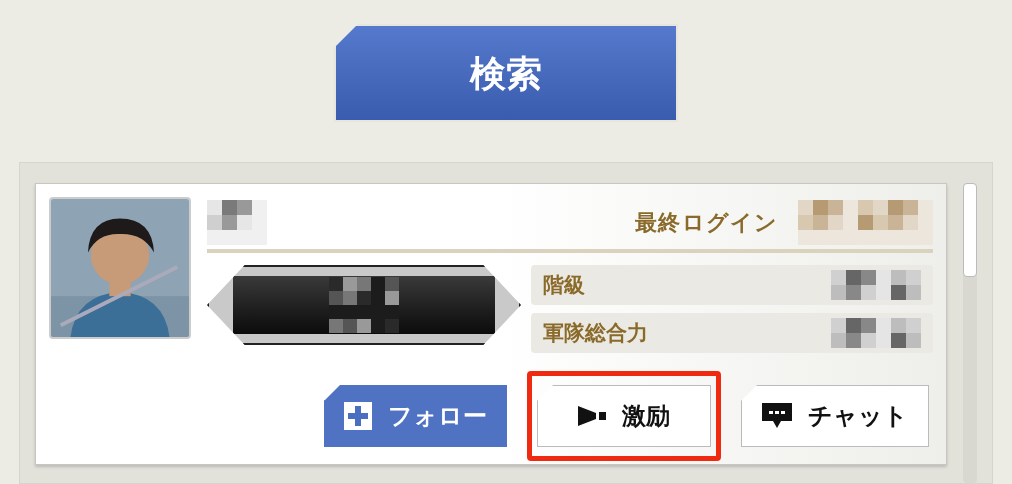 The image size is (1012, 484). What do you see at coordinates (595, 333) in the screenshot?
I see `stat-label: 軍隊総合力` at bounding box center [595, 333].